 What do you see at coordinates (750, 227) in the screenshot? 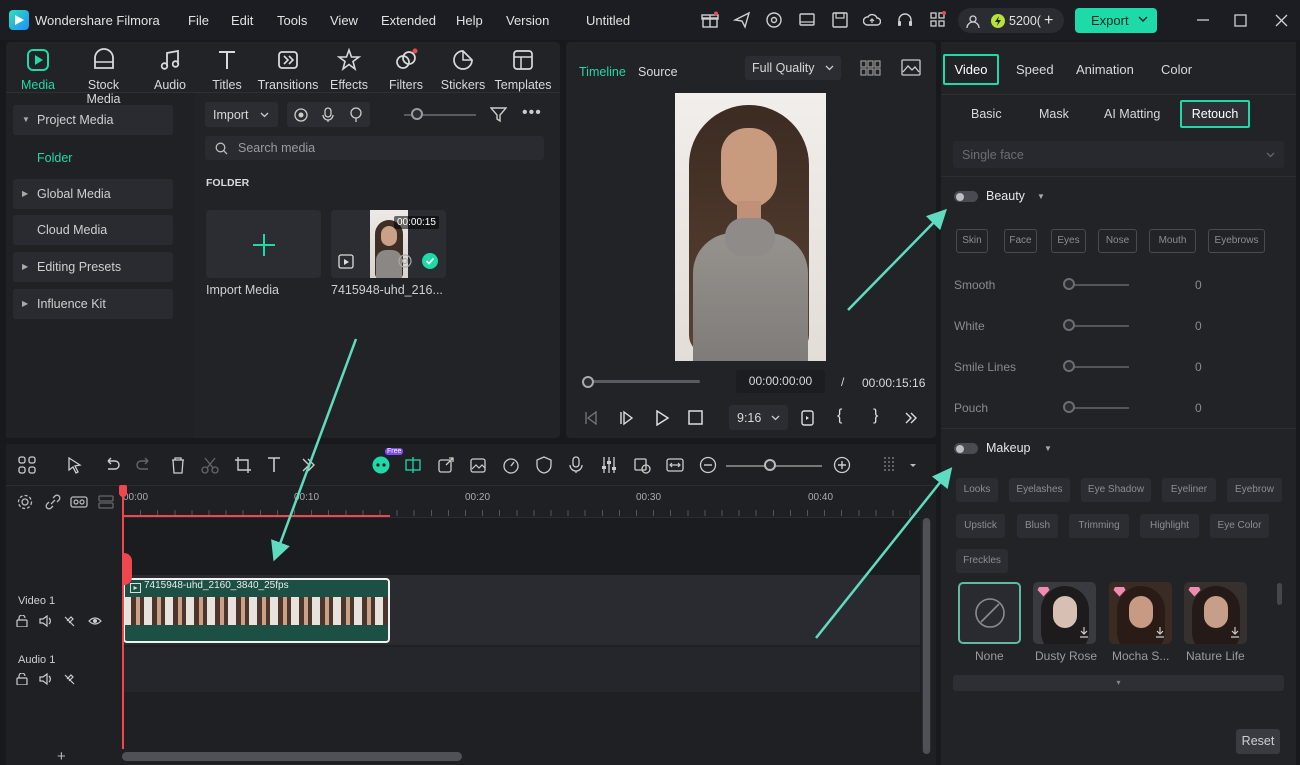
I see `video-preview` at bounding box center [750, 227].